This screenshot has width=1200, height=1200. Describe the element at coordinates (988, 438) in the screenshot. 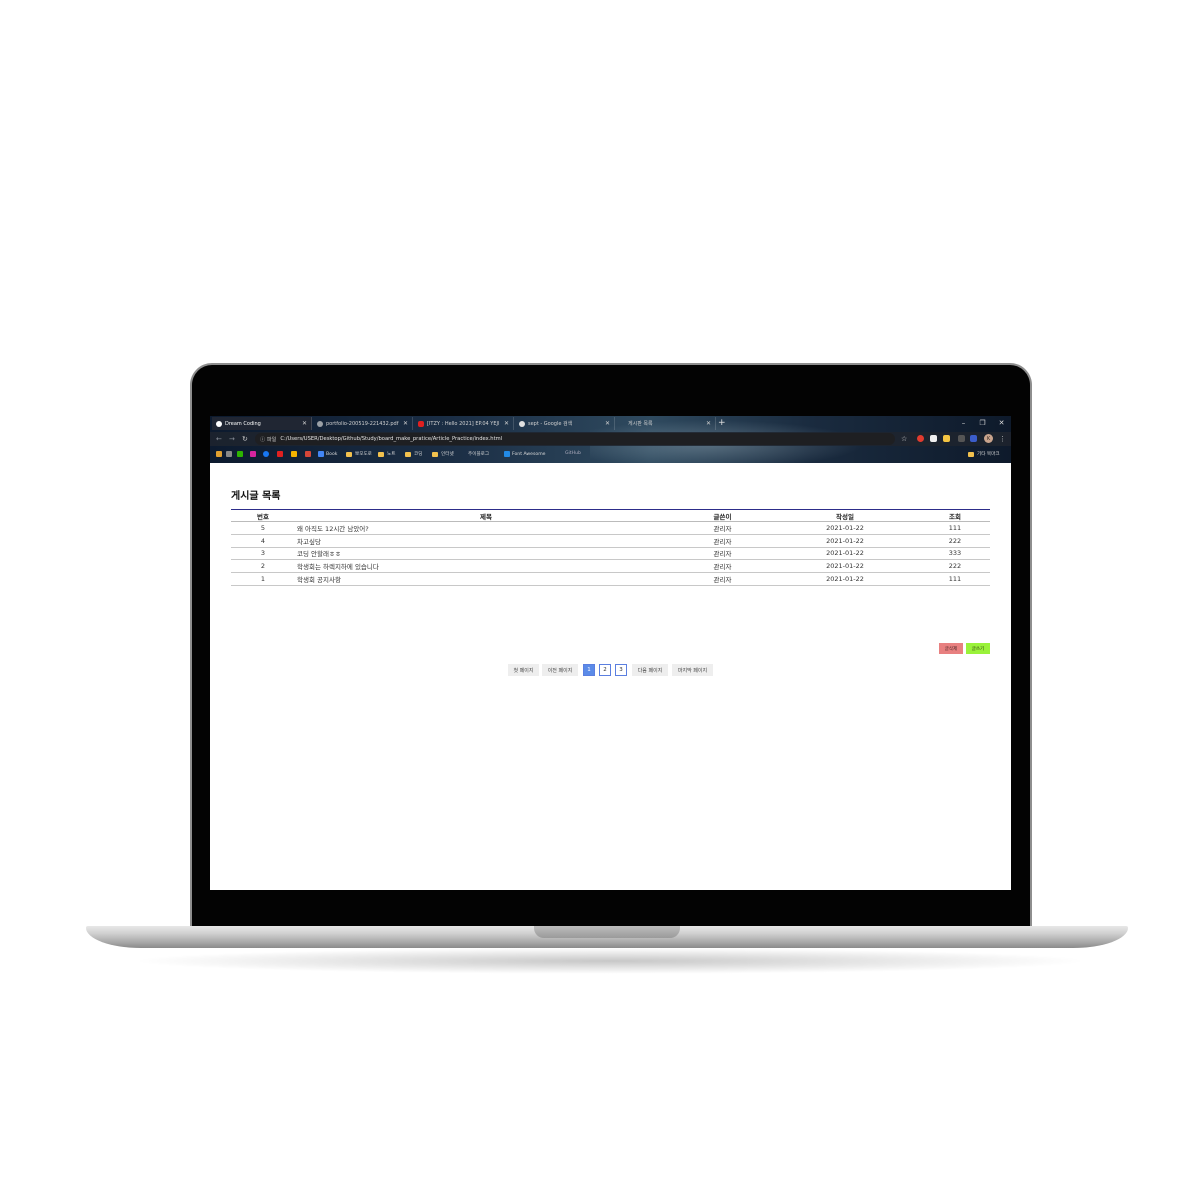

I see `avatar: K` at that location.